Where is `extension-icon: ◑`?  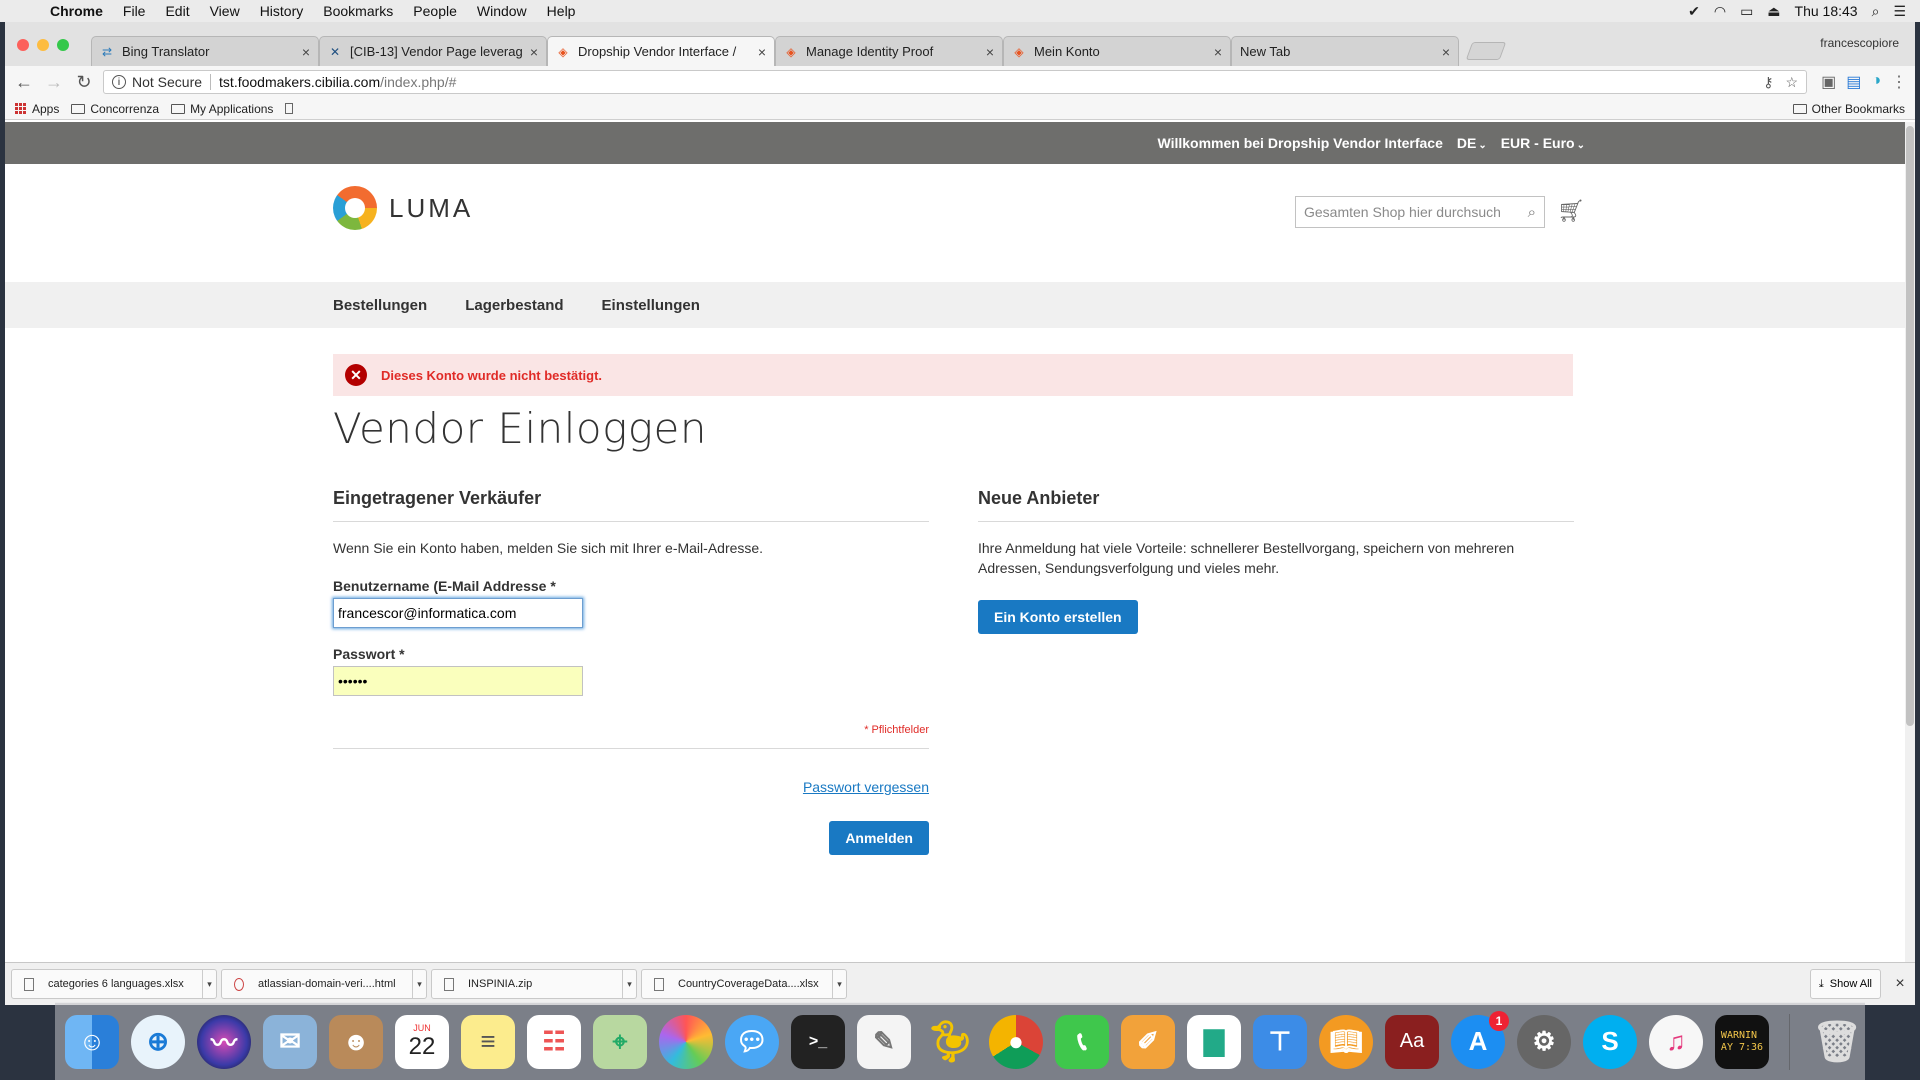 extension-icon: ◑ is located at coordinates (1876, 82).